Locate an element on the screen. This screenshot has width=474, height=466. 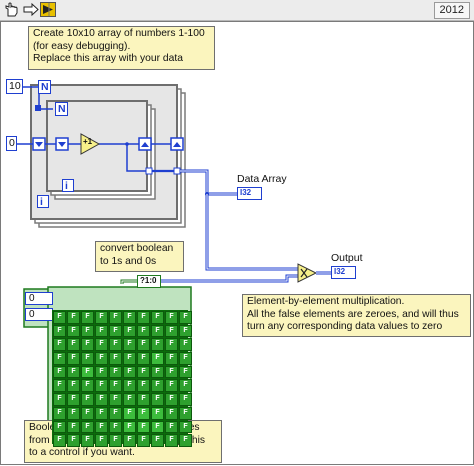
array-column-index: 0 is located at coordinates (39, 314).